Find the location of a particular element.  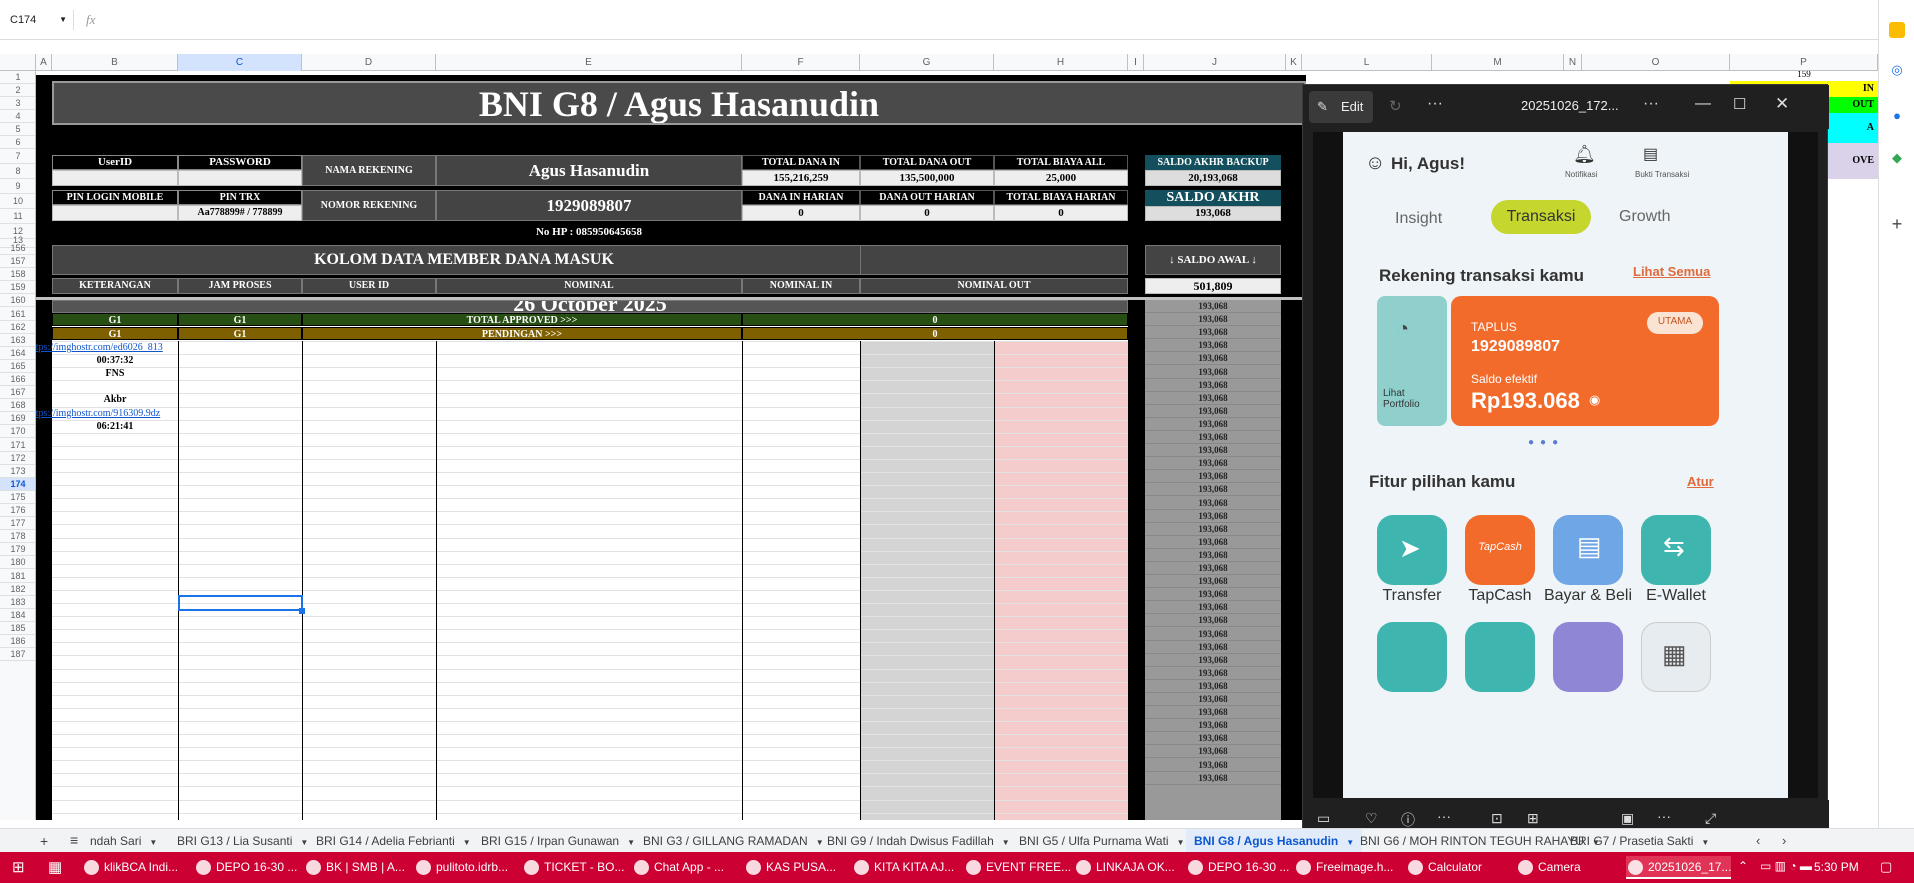

value-saldo-akhir-backup: 20,193,068 is located at coordinates (1213, 178).